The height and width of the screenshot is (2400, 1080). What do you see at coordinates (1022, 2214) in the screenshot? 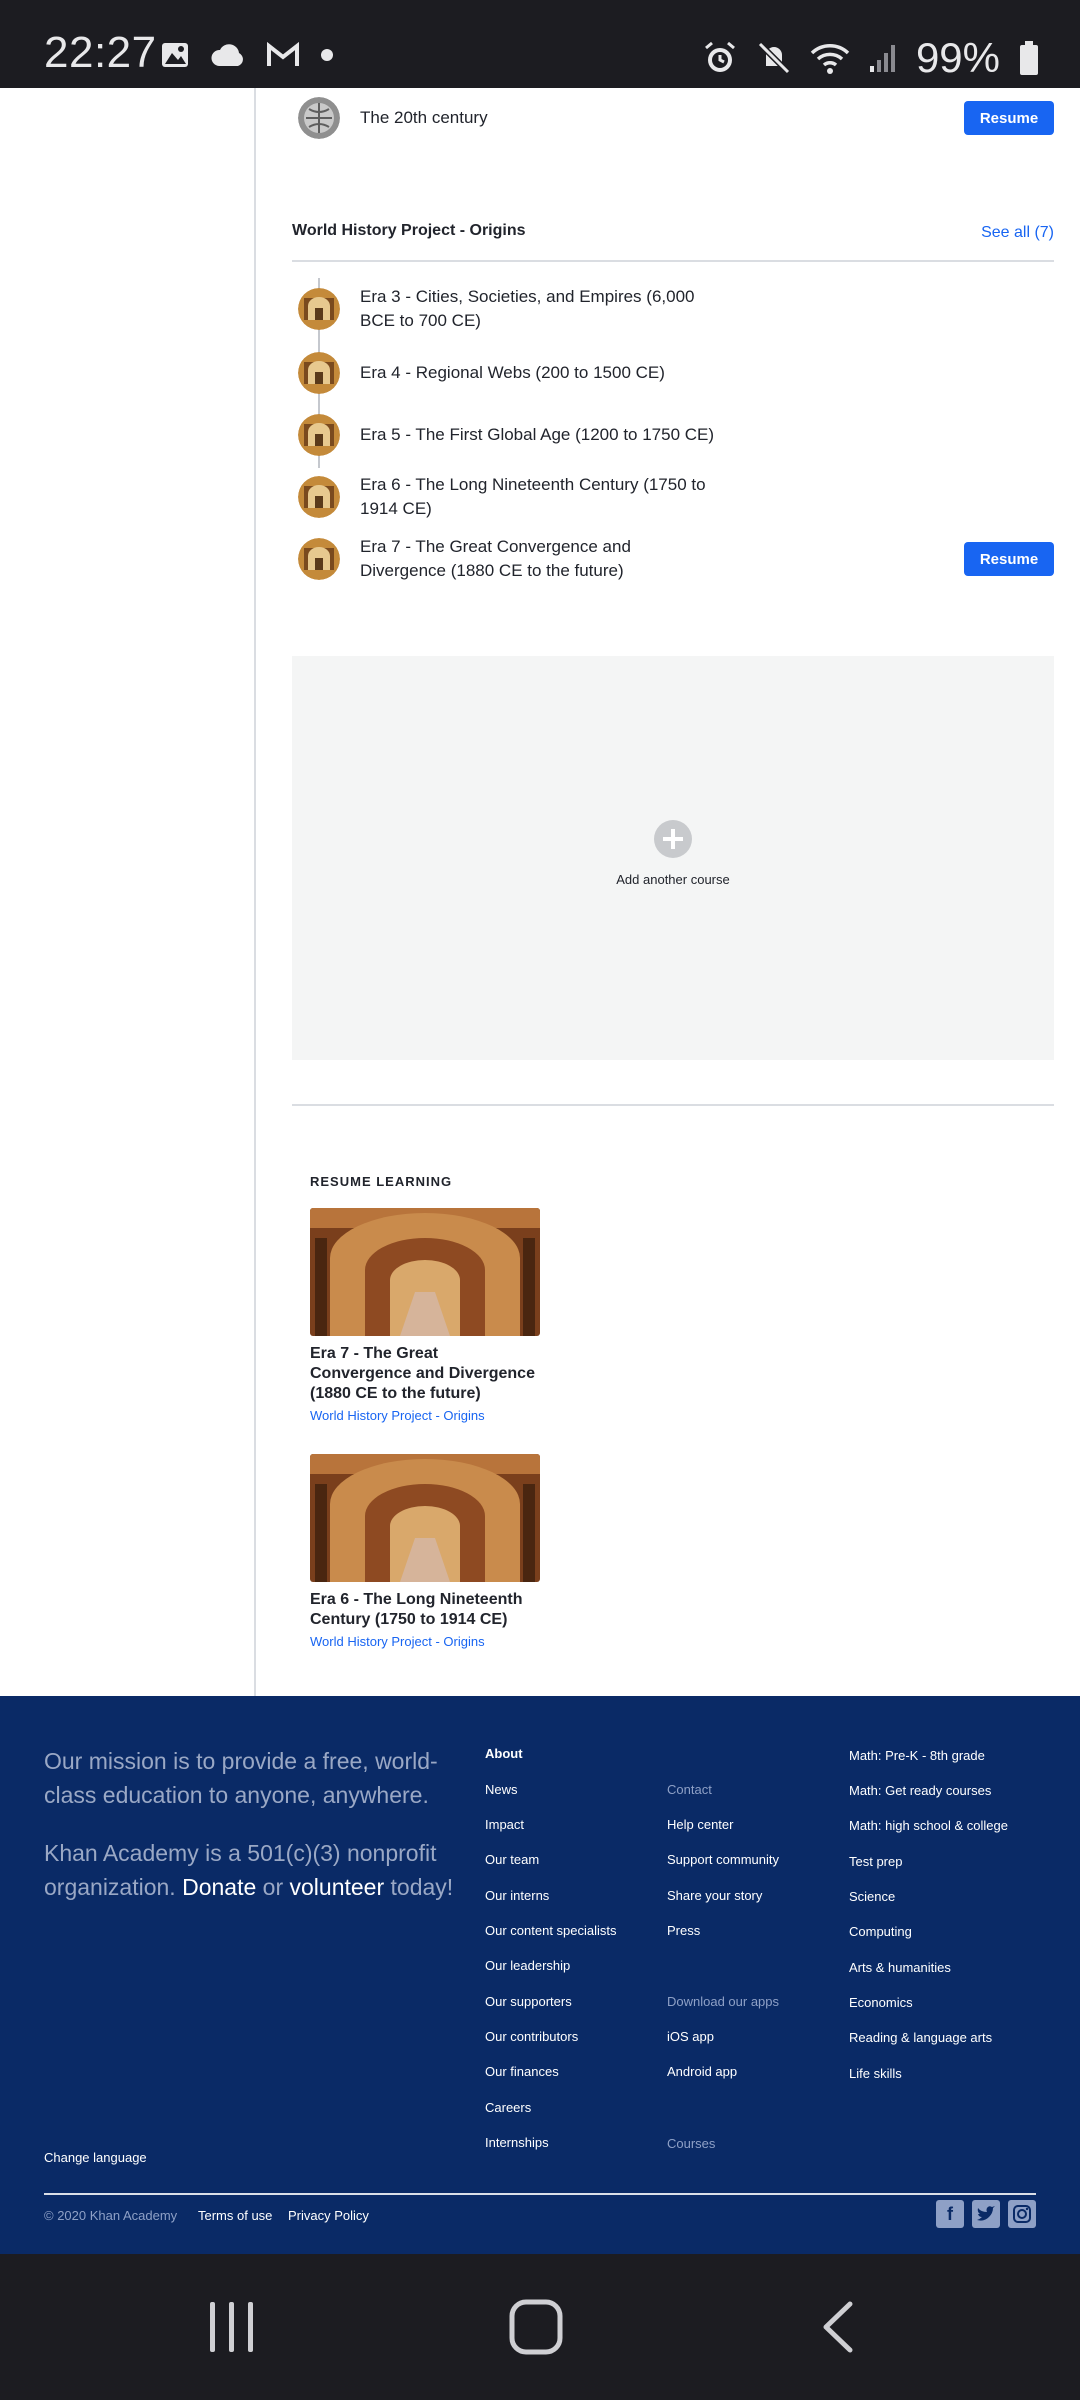
I see `instagram-icon` at bounding box center [1022, 2214].